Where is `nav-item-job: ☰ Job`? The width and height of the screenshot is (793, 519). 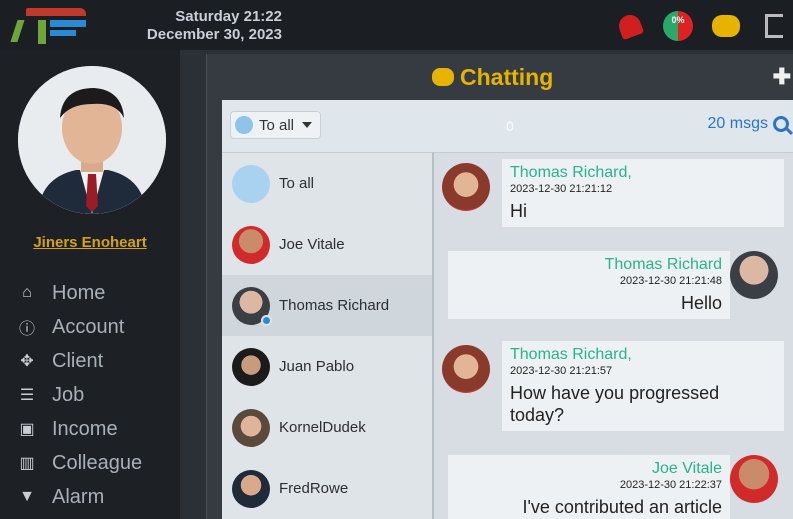
nav-item-job: ☰ Job is located at coordinates (98, 395).